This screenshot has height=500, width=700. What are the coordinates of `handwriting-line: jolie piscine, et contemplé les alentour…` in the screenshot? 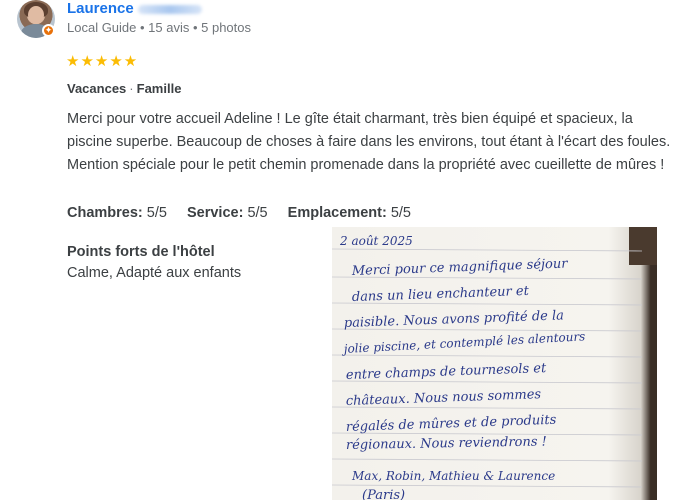 It's located at (462, 342).